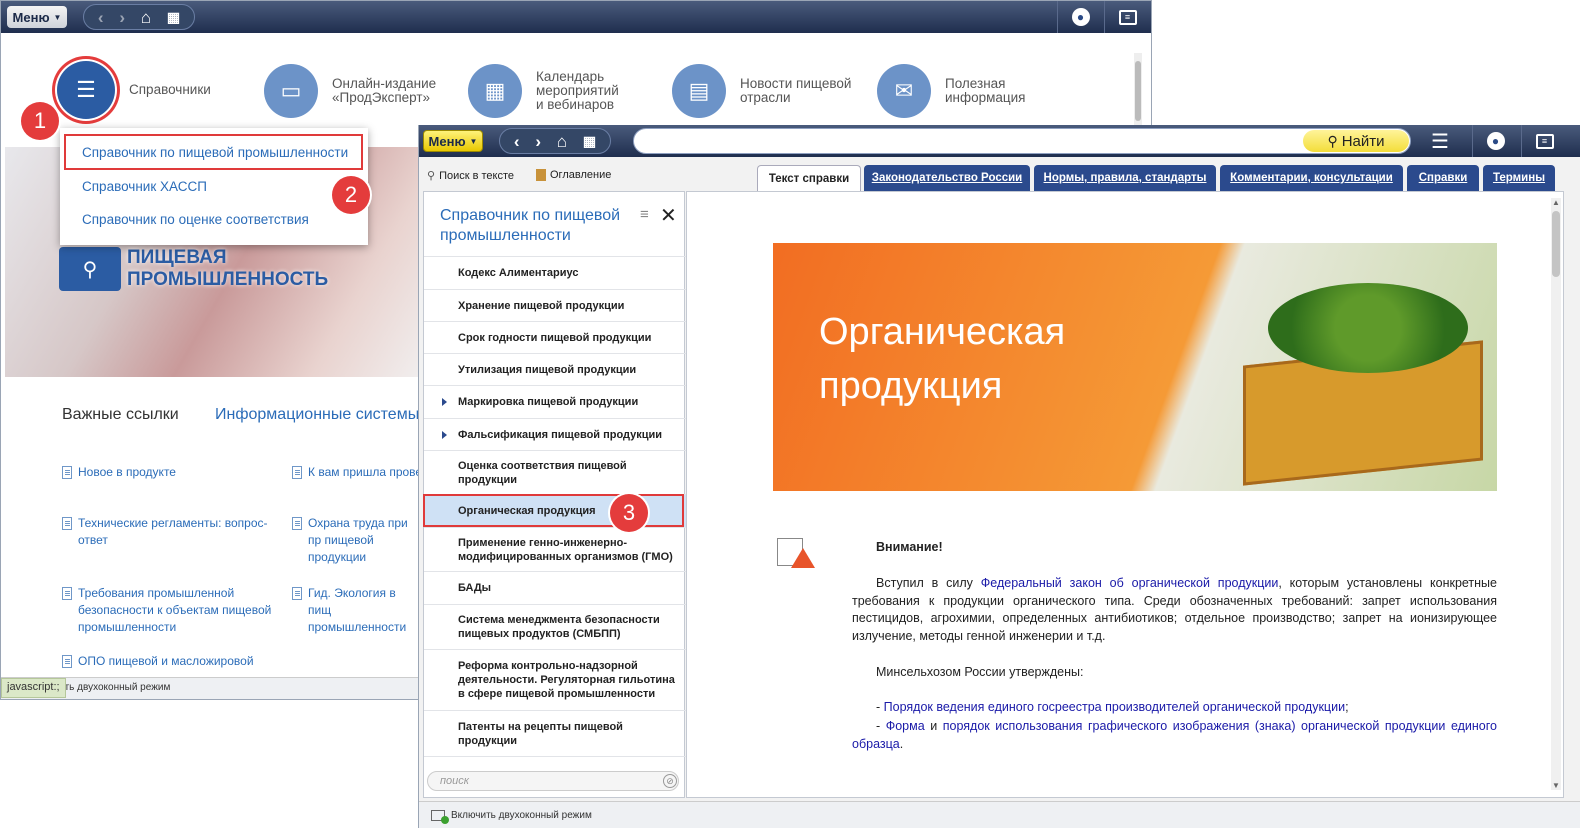  I want to click on toc-item: Фальсификация пищевой продукции, so click(555, 434).